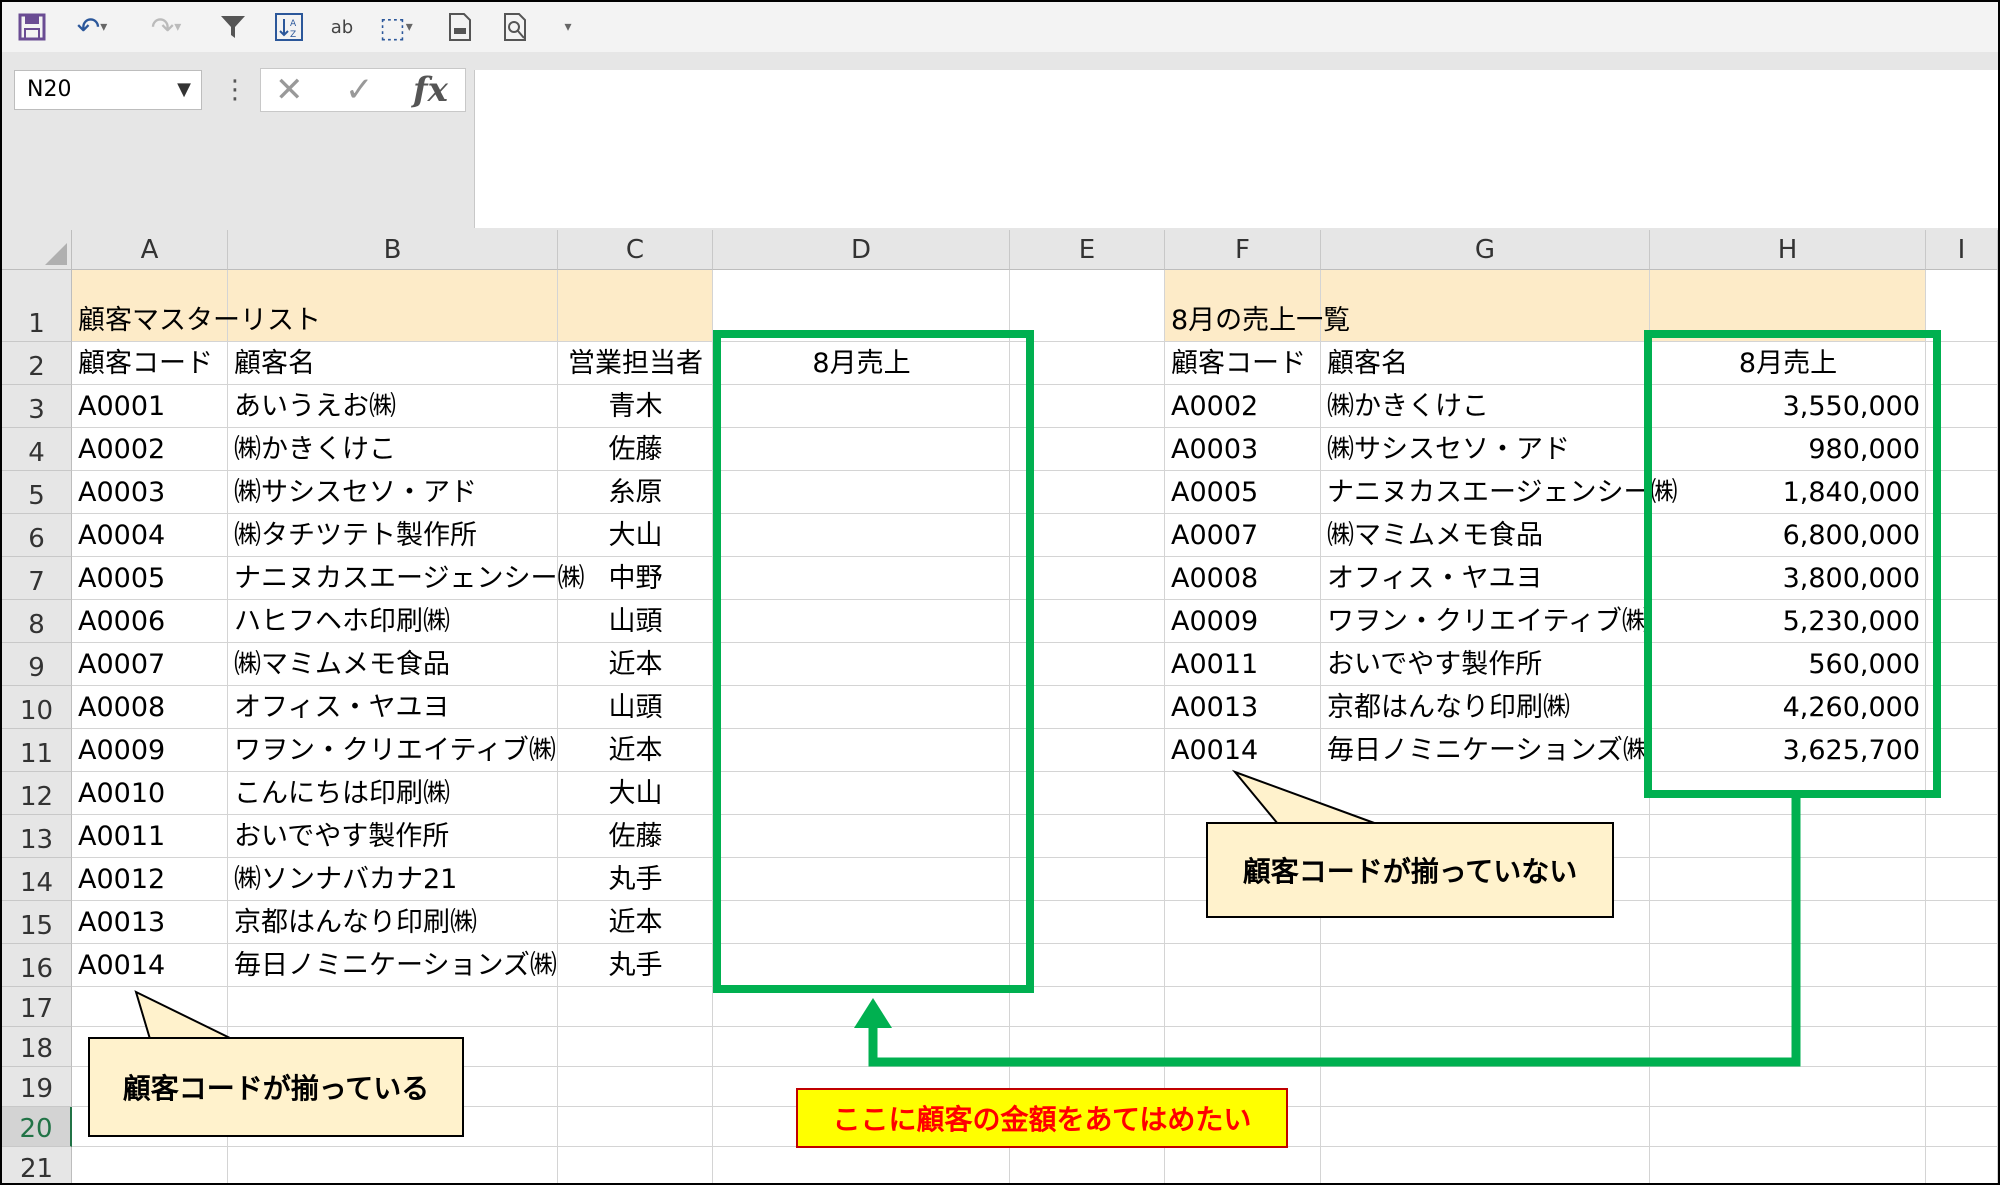  I want to click on target-column-highlight, so click(873, 661).